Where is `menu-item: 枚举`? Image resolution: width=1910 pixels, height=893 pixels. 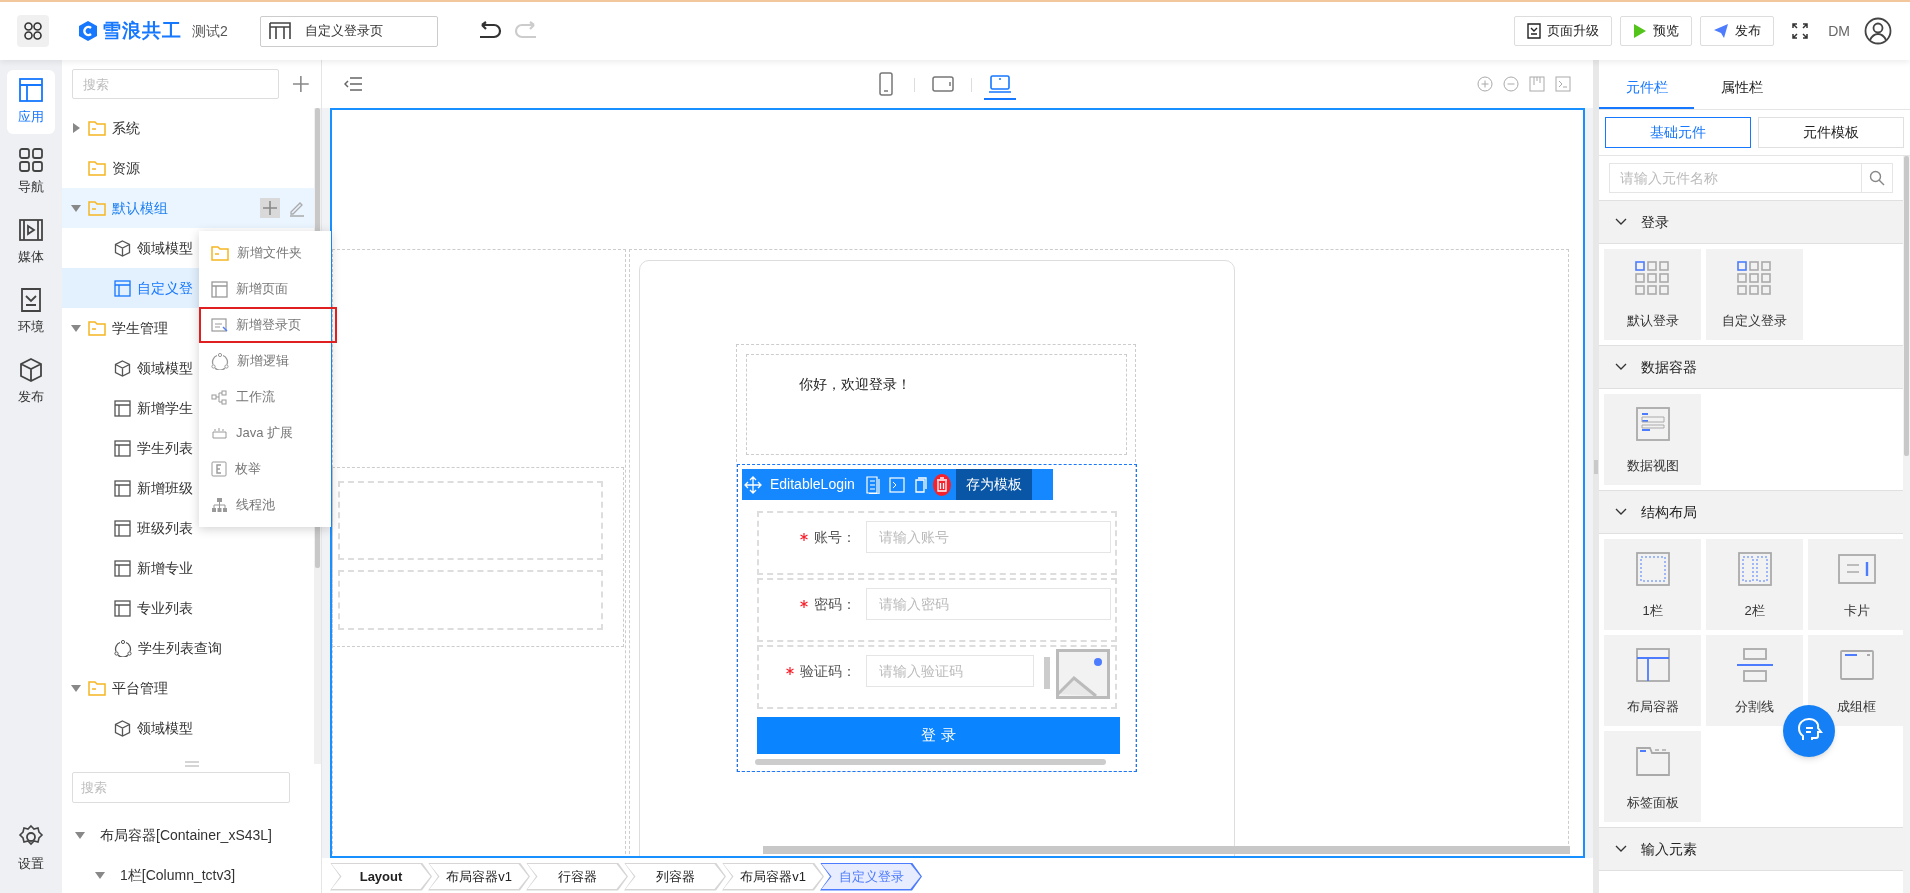 menu-item: 枚举 is located at coordinates (265, 469).